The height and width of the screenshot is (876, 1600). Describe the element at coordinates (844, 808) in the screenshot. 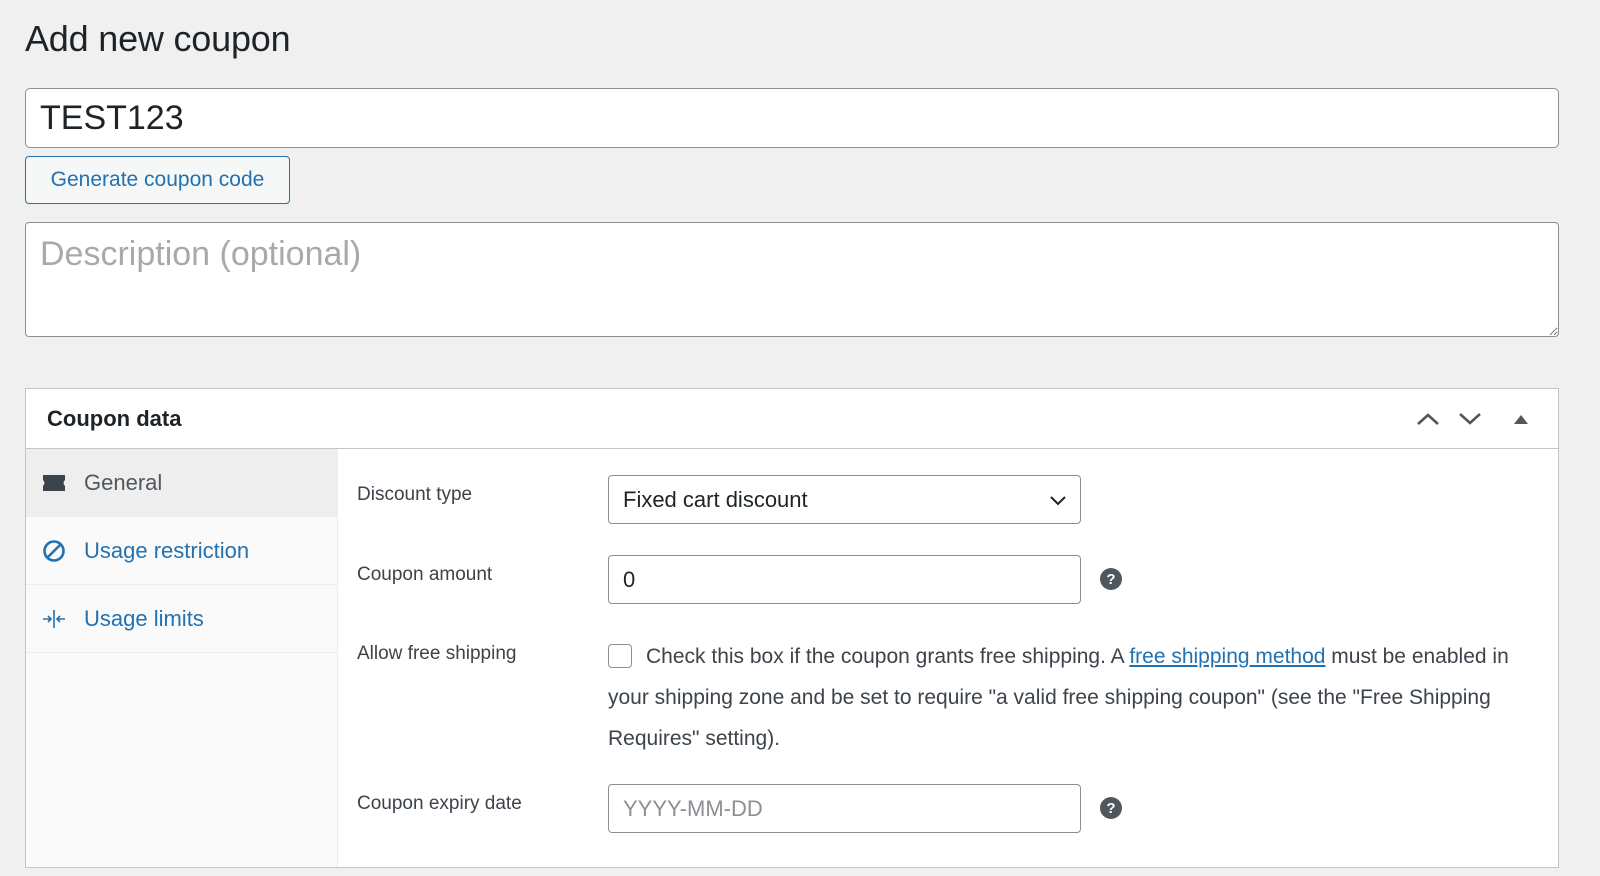

I see `expiry-date-input` at that location.